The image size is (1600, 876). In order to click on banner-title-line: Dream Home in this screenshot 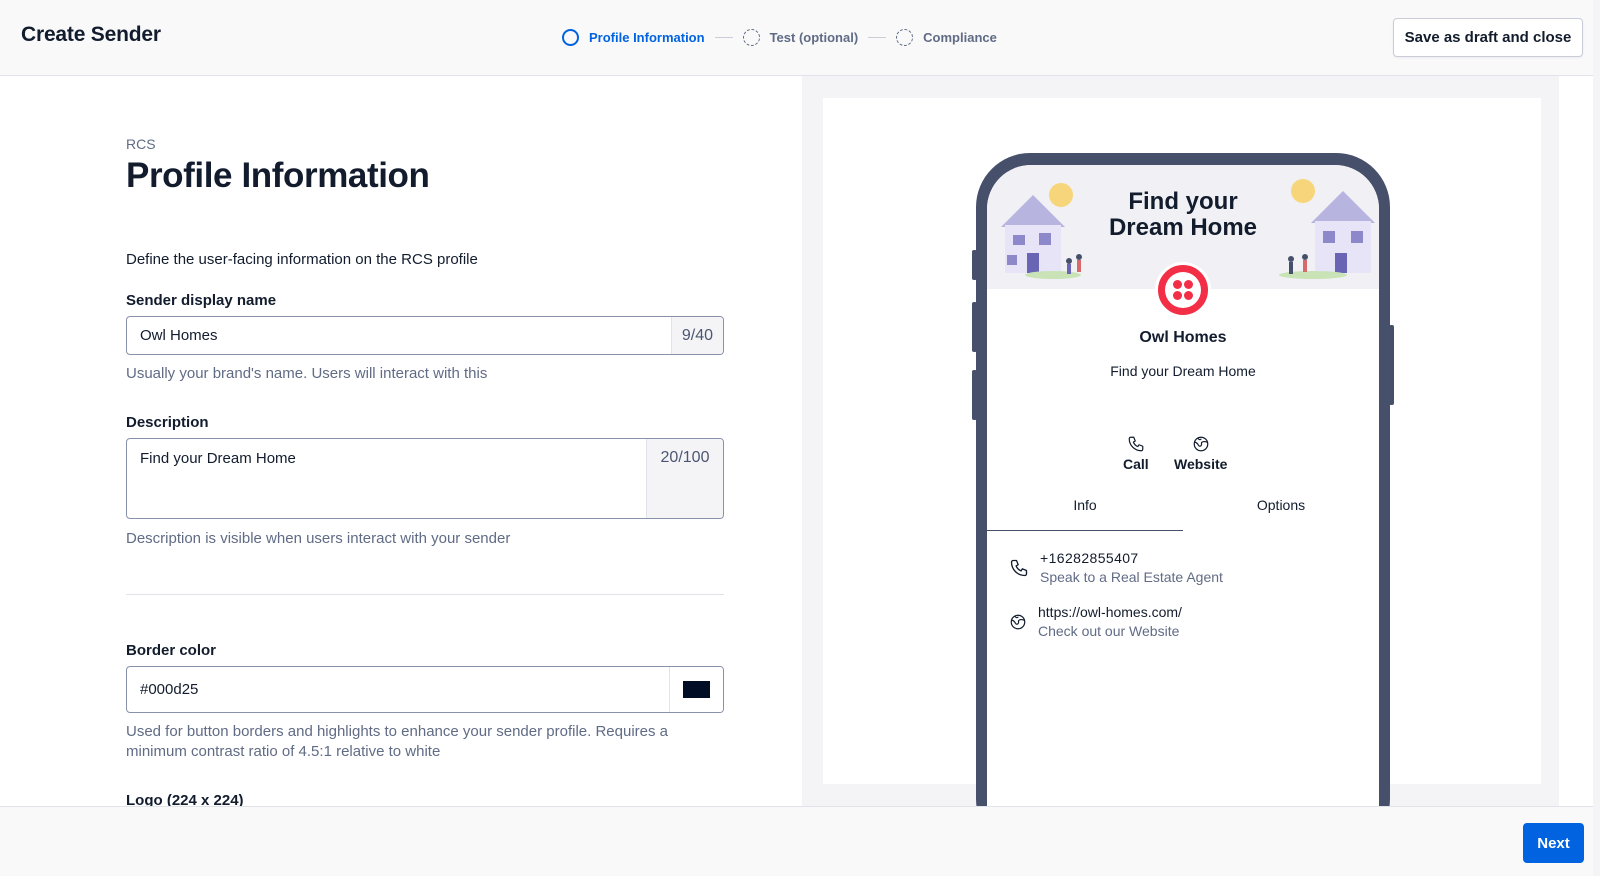, I will do `click(1183, 227)`.